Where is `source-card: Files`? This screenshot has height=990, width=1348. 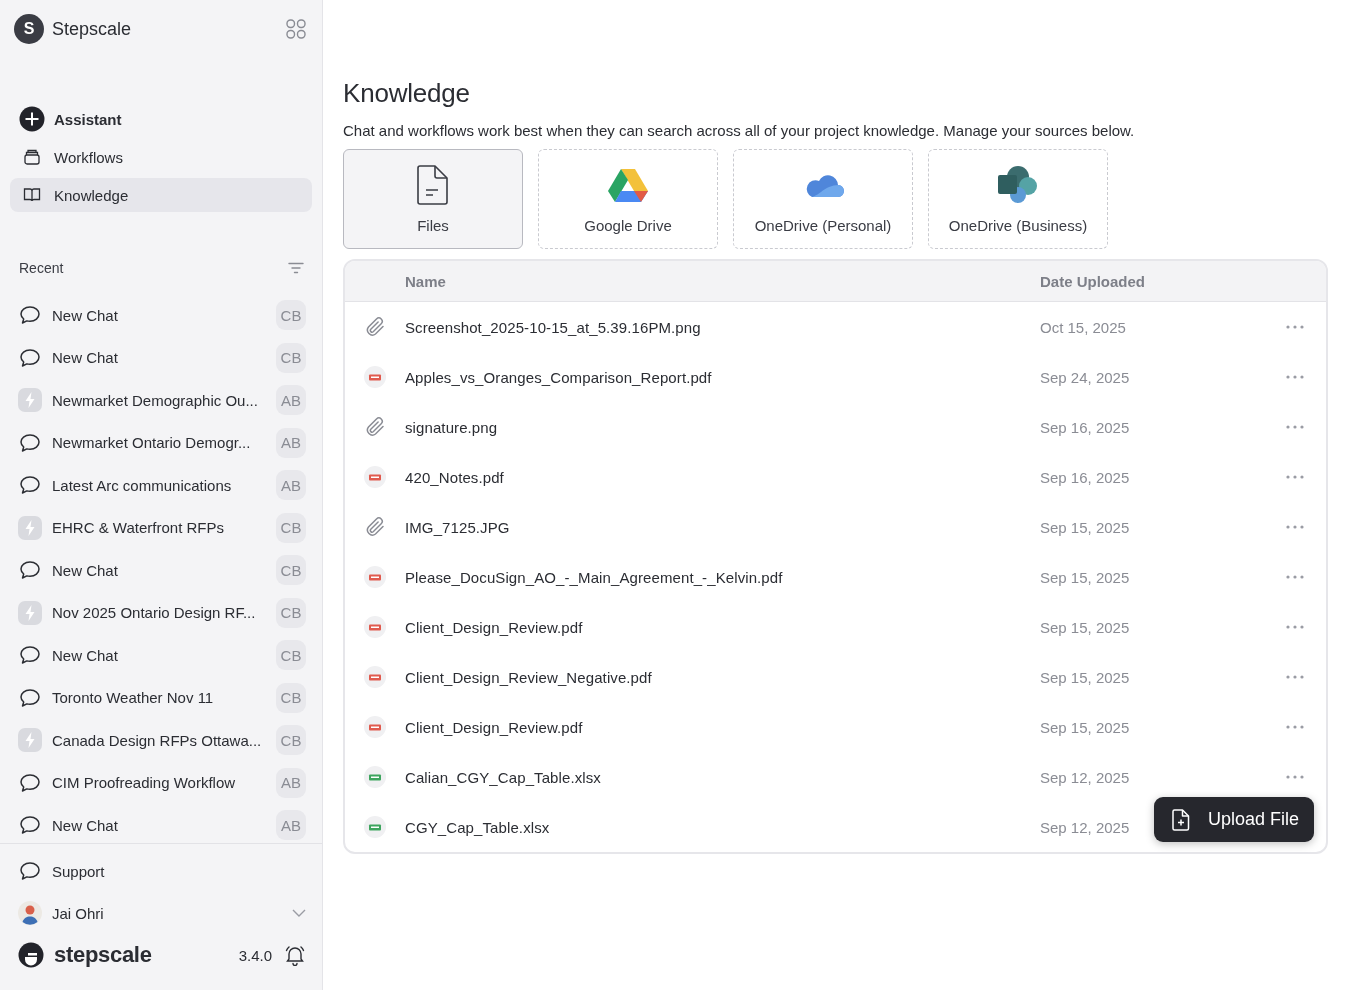
source-card: Files is located at coordinates (433, 199).